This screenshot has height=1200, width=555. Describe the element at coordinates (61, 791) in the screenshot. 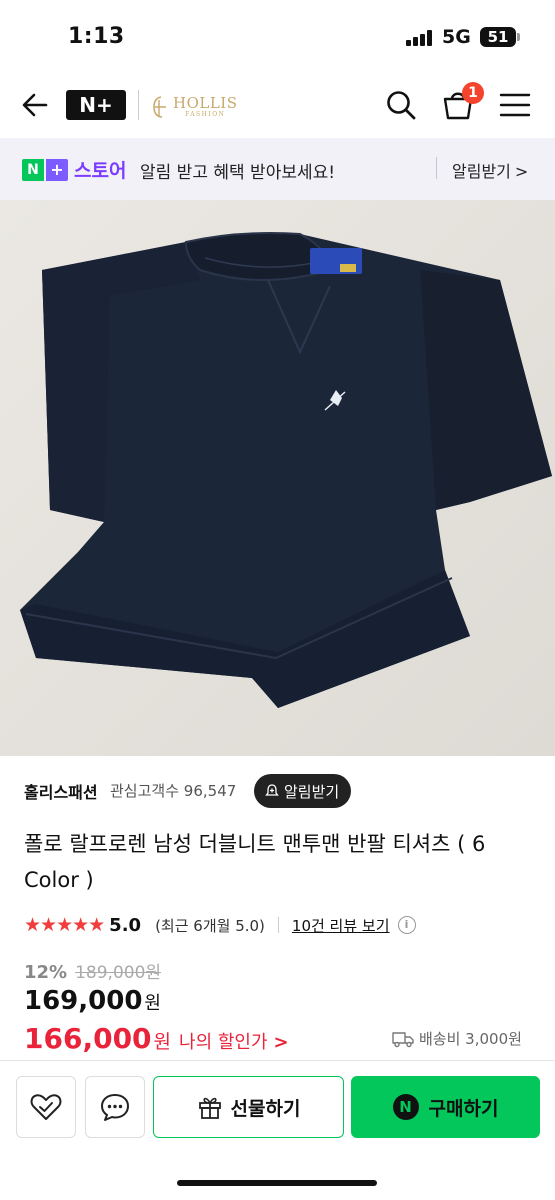

I see `seller-name: 홀리스패션` at that location.